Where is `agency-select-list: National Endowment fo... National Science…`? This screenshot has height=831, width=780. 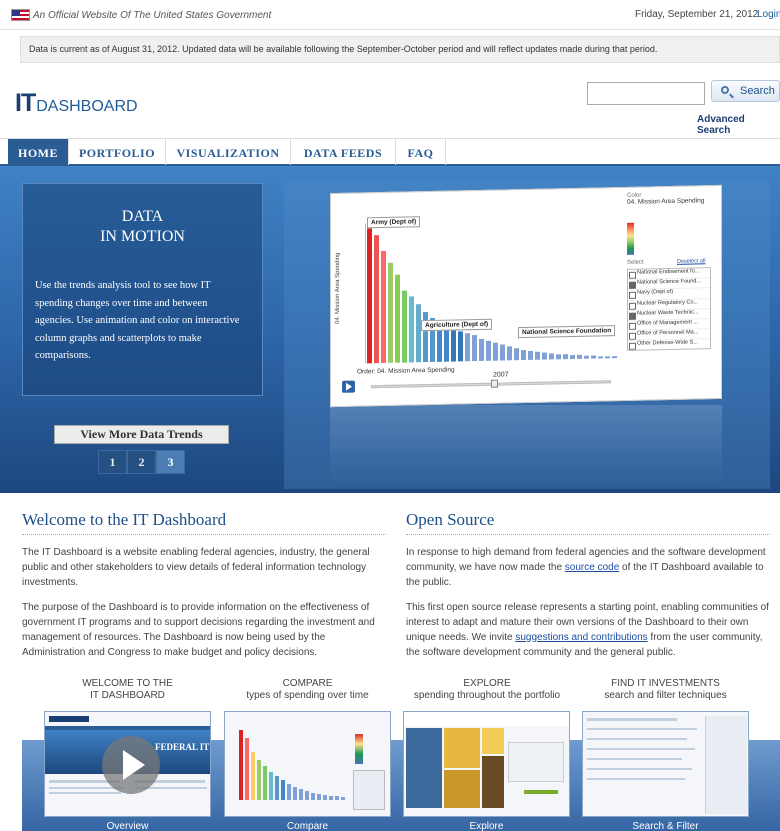 agency-select-list: National Endowment fo... National Science… is located at coordinates (669, 309).